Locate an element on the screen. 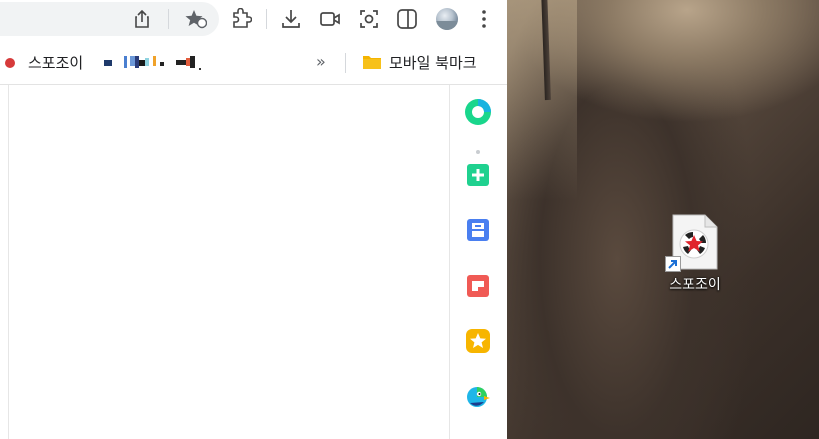 The height and width of the screenshot is (439, 819). bookmarks-divider is located at coordinates (345, 63).